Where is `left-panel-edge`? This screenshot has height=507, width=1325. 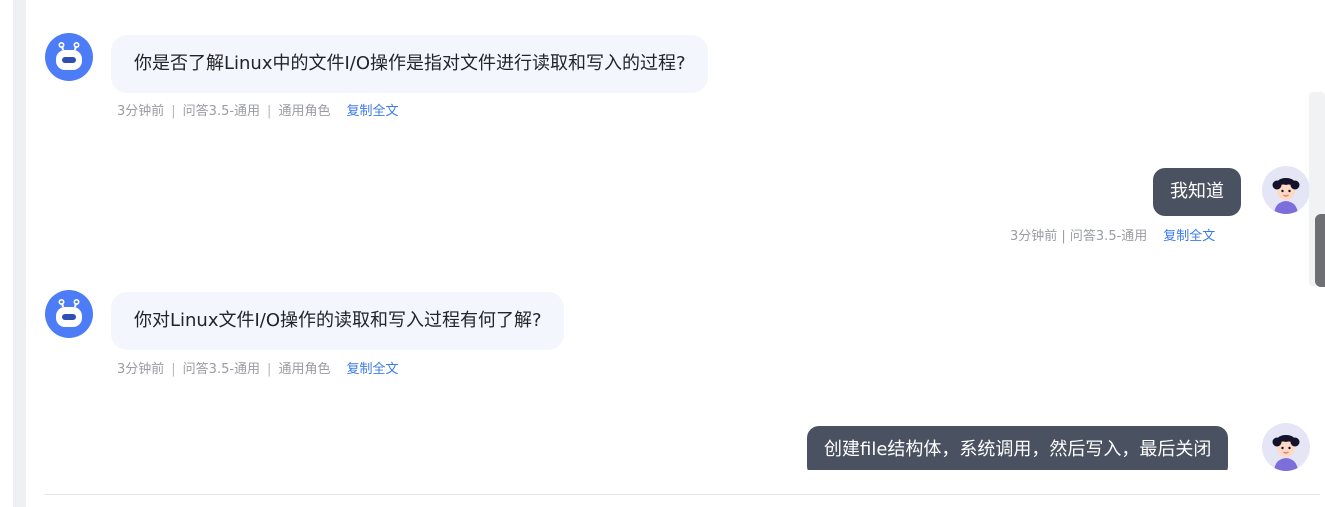 left-panel-edge is located at coordinates (19, 253).